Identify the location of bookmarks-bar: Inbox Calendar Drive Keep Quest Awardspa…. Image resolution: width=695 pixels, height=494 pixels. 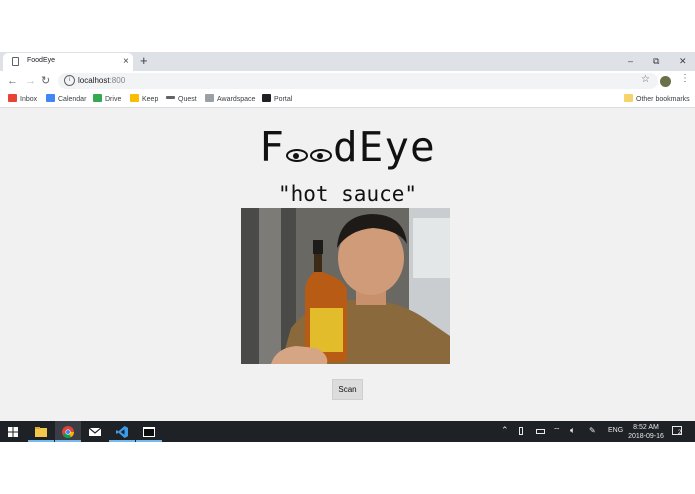
(347, 100).